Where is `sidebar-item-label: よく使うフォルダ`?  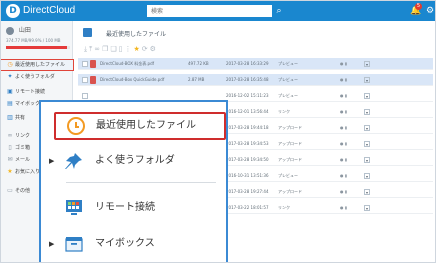 sidebar-item-label: よく使うフォルダ is located at coordinates (35, 77).